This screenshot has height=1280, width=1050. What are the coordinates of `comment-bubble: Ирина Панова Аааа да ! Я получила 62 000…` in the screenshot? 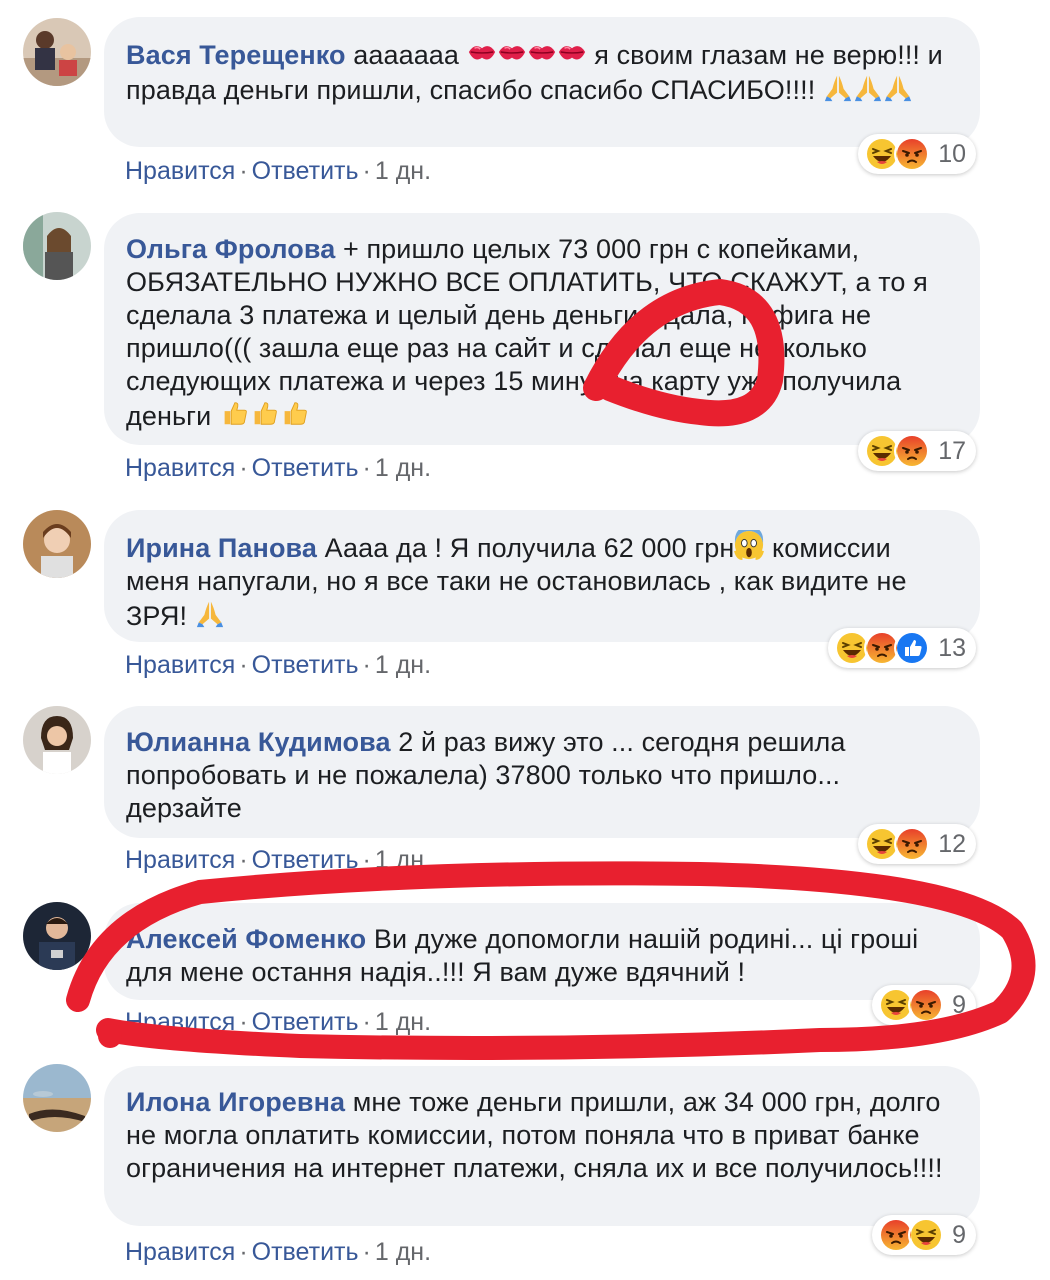 It's located at (542, 576).